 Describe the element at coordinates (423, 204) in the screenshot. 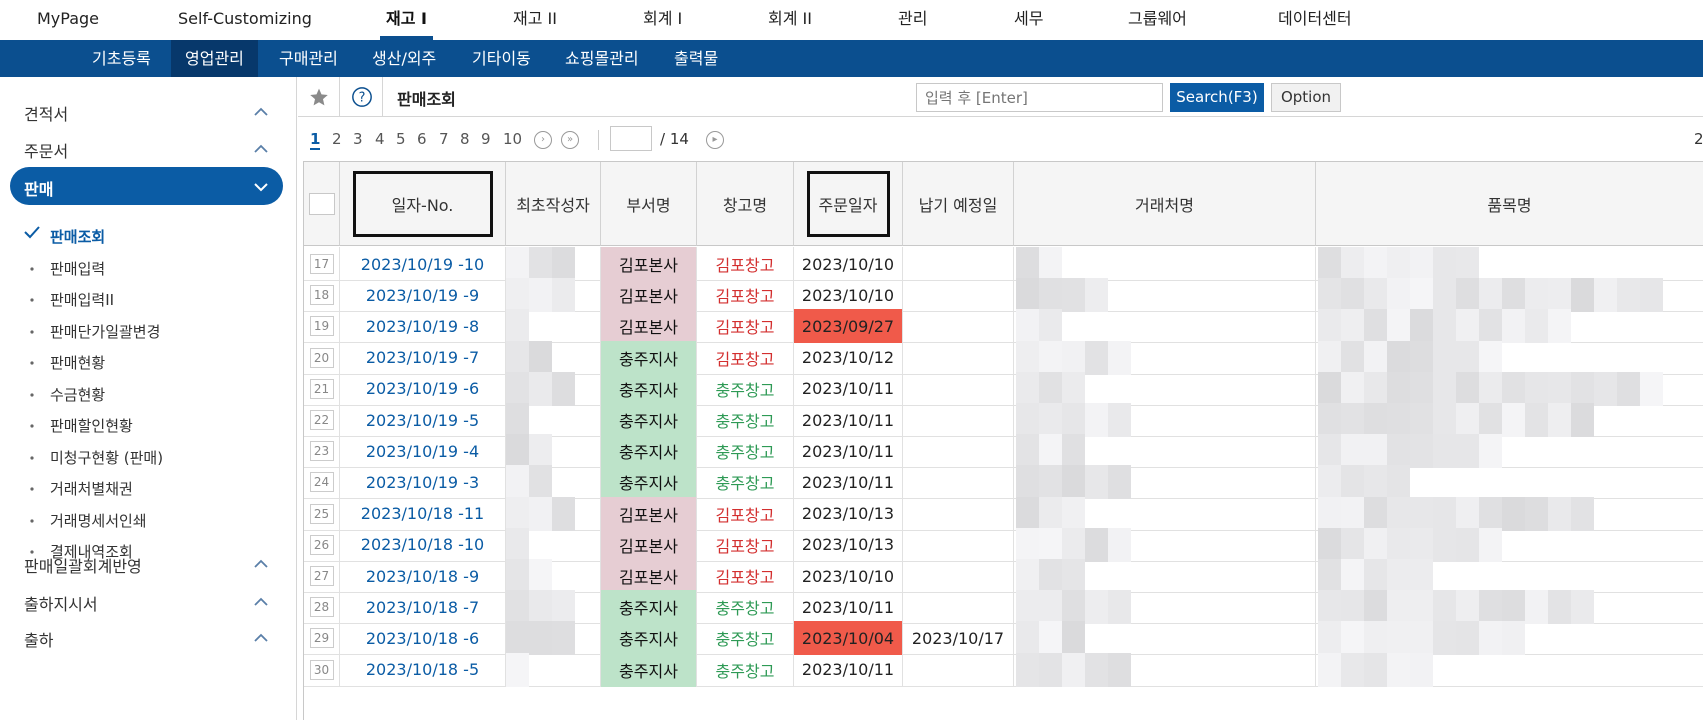

I see `column-header-date-no: 일자-No.` at that location.